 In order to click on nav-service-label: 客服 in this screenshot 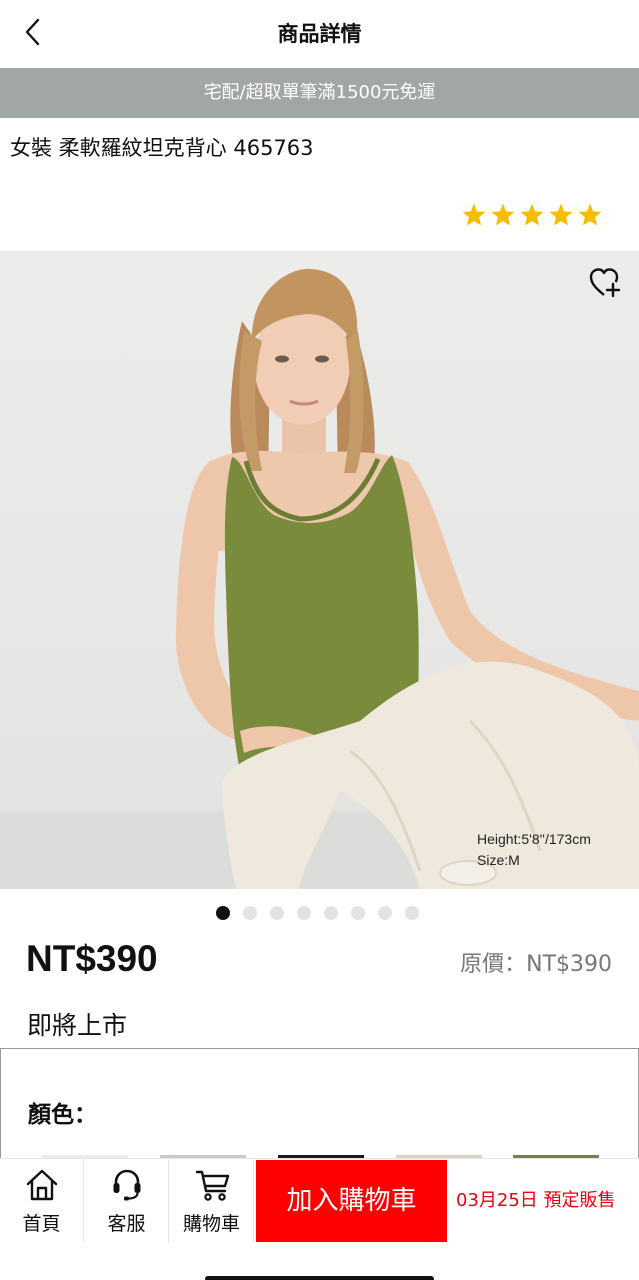, I will do `click(126, 1224)`.